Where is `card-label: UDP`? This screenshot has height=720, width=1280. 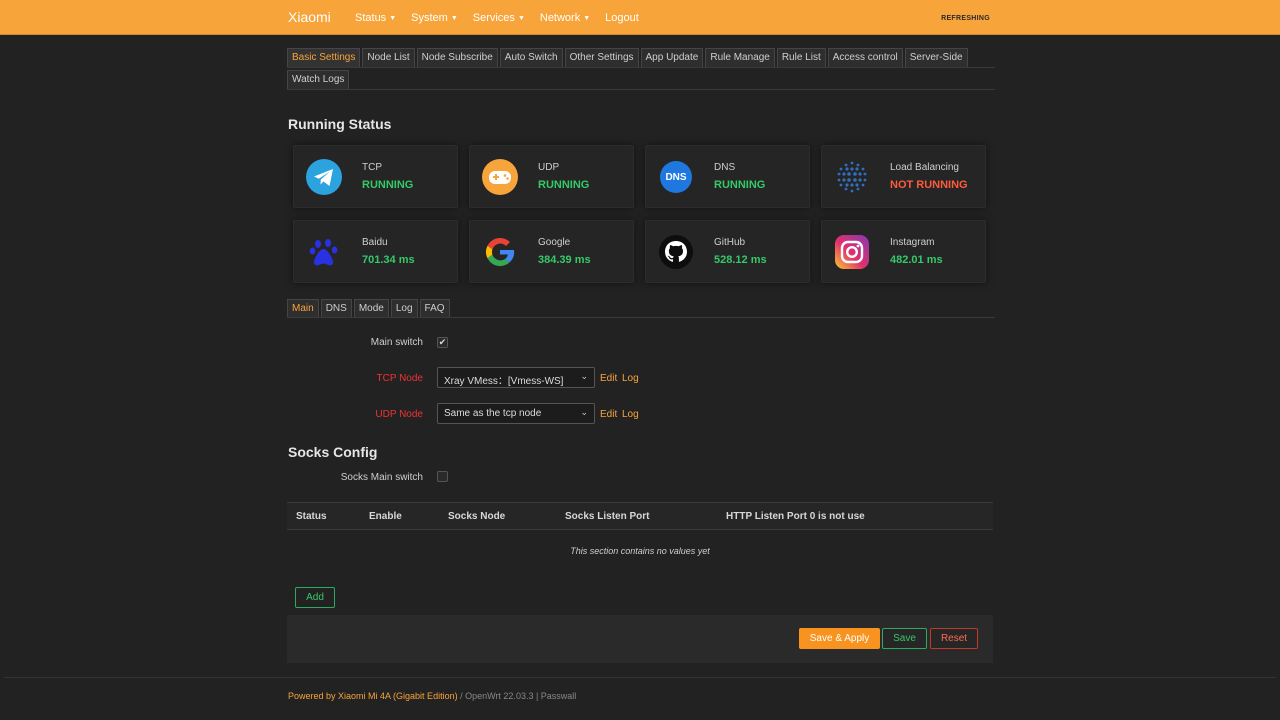
card-label: UDP is located at coordinates (549, 167).